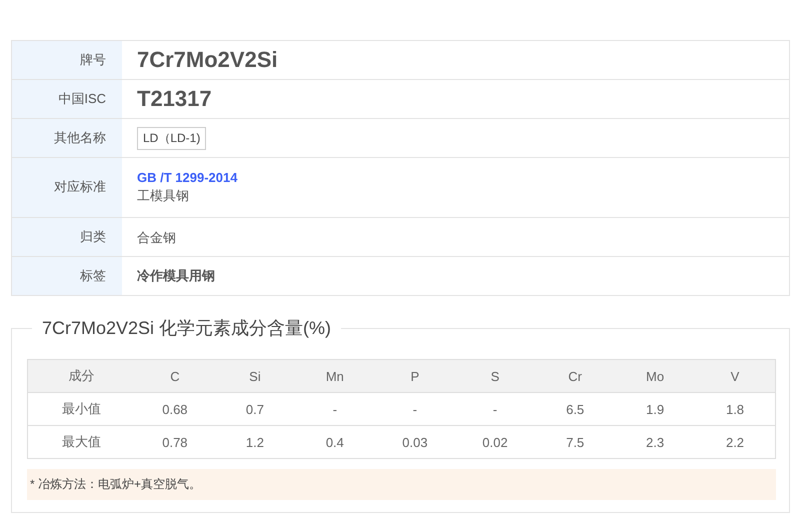  What do you see at coordinates (174, 376) in the screenshot?
I see `column-header: C` at bounding box center [174, 376].